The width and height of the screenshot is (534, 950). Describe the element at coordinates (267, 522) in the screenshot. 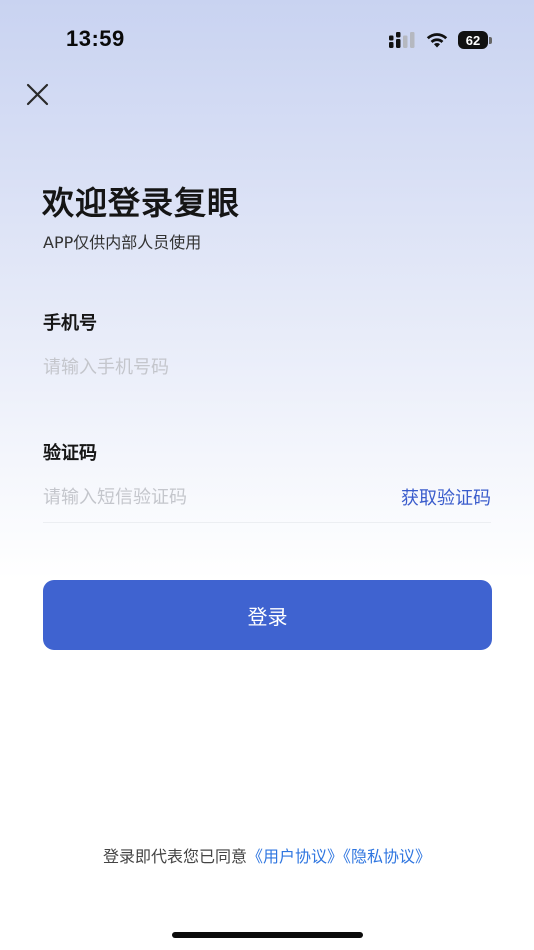

I see `code-divider` at that location.